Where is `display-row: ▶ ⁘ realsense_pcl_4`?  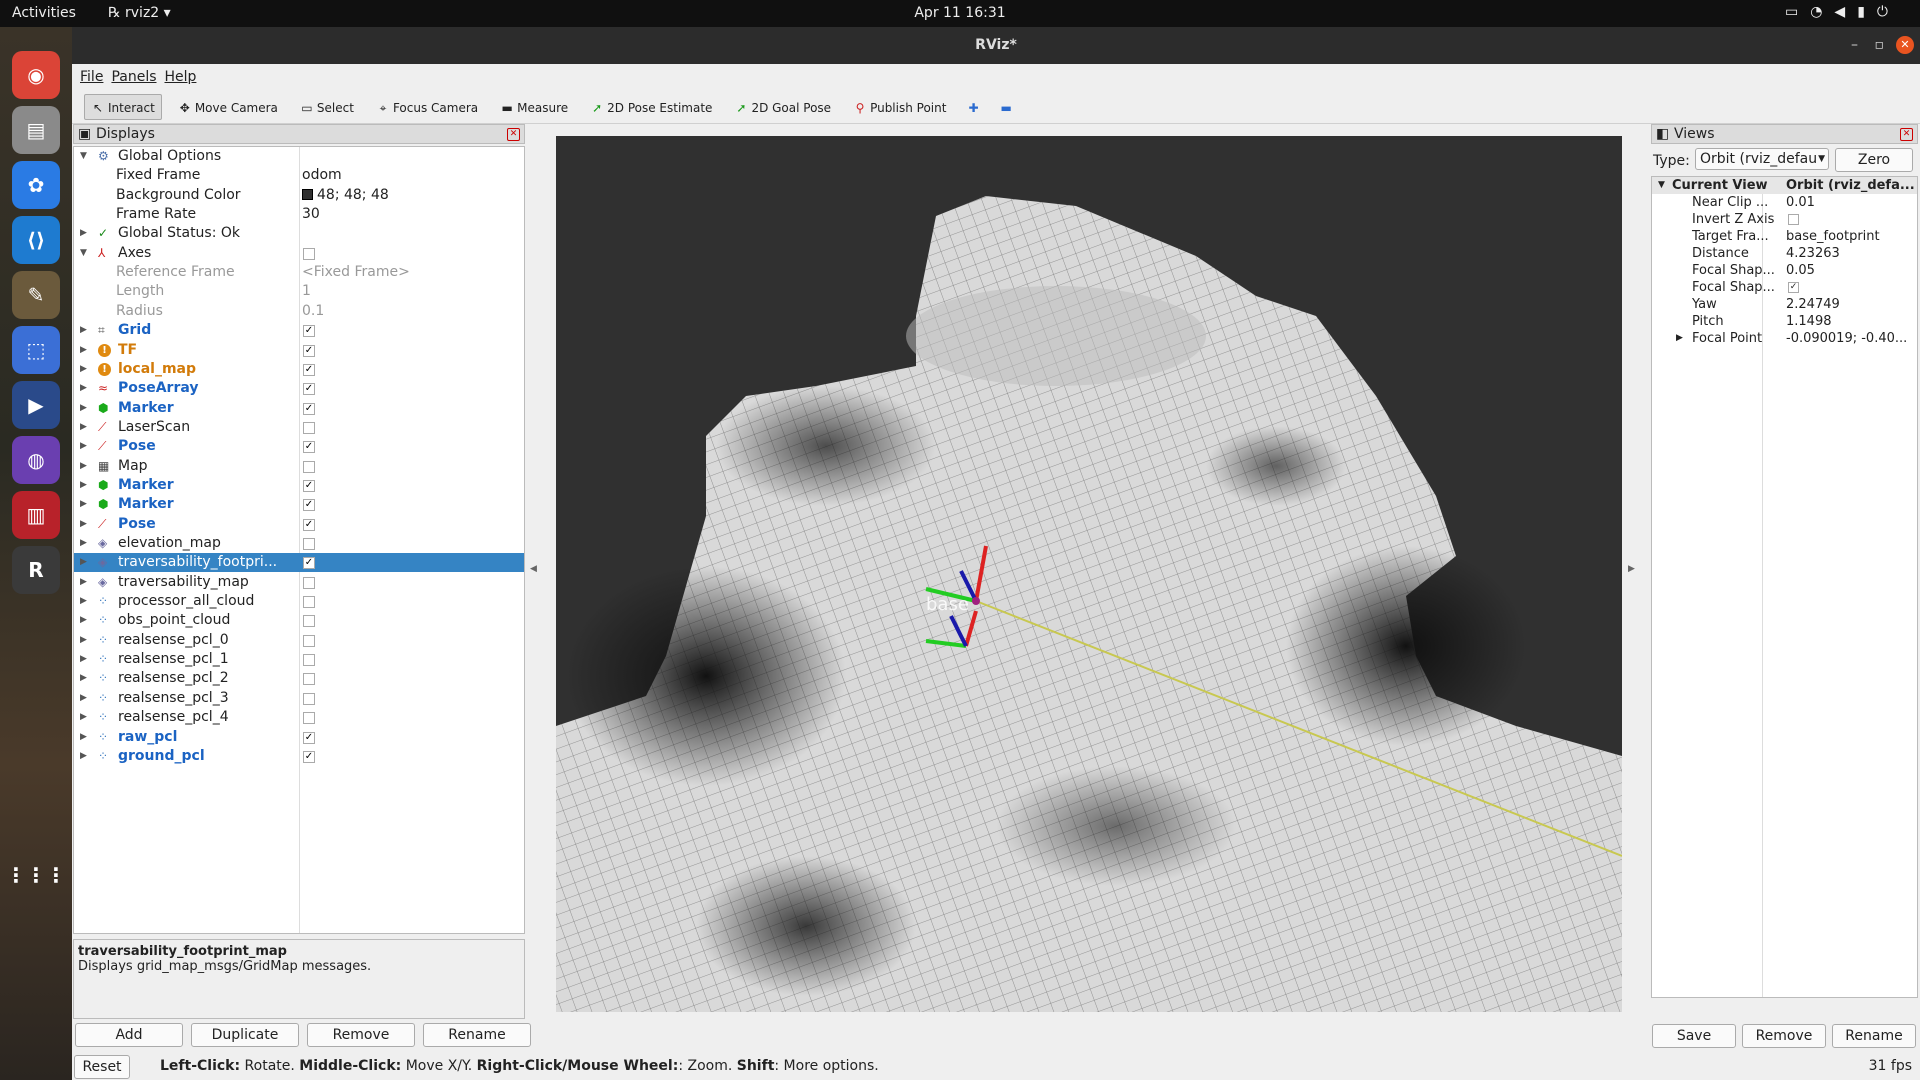 display-row: ▶ ⁘ realsense_pcl_4 is located at coordinates (299, 717).